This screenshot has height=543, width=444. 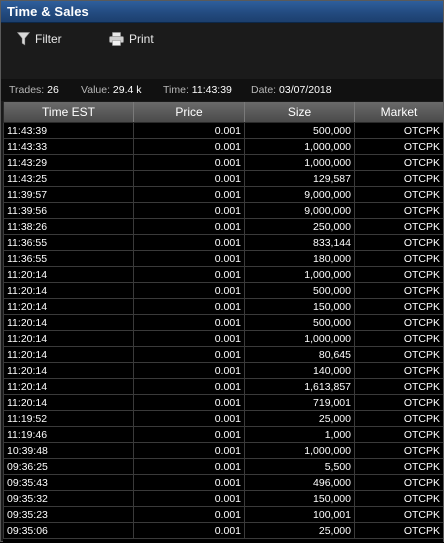 What do you see at coordinates (68, 434) in the screenshot?
I see `cell-time: 11:19:46` at bounding box center [68, 434].